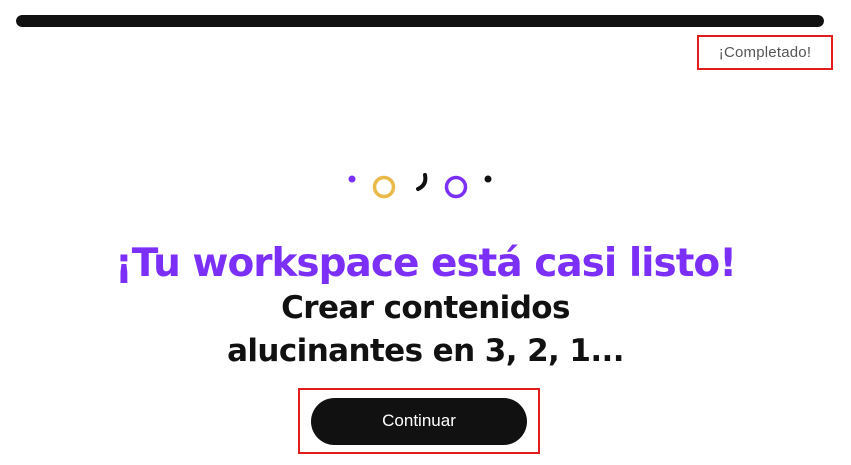 This screenshot has height=465, width=851. I want to click on continue-button: Continuar, so click(419, 421).